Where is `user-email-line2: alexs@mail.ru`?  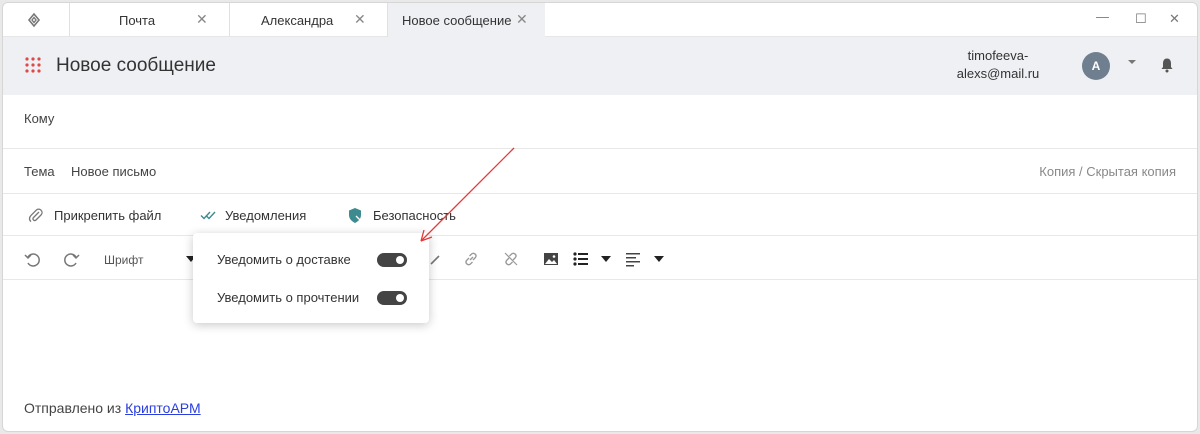
user-email-line2: alexs@mail.ru is located at coordinates (998, 73).